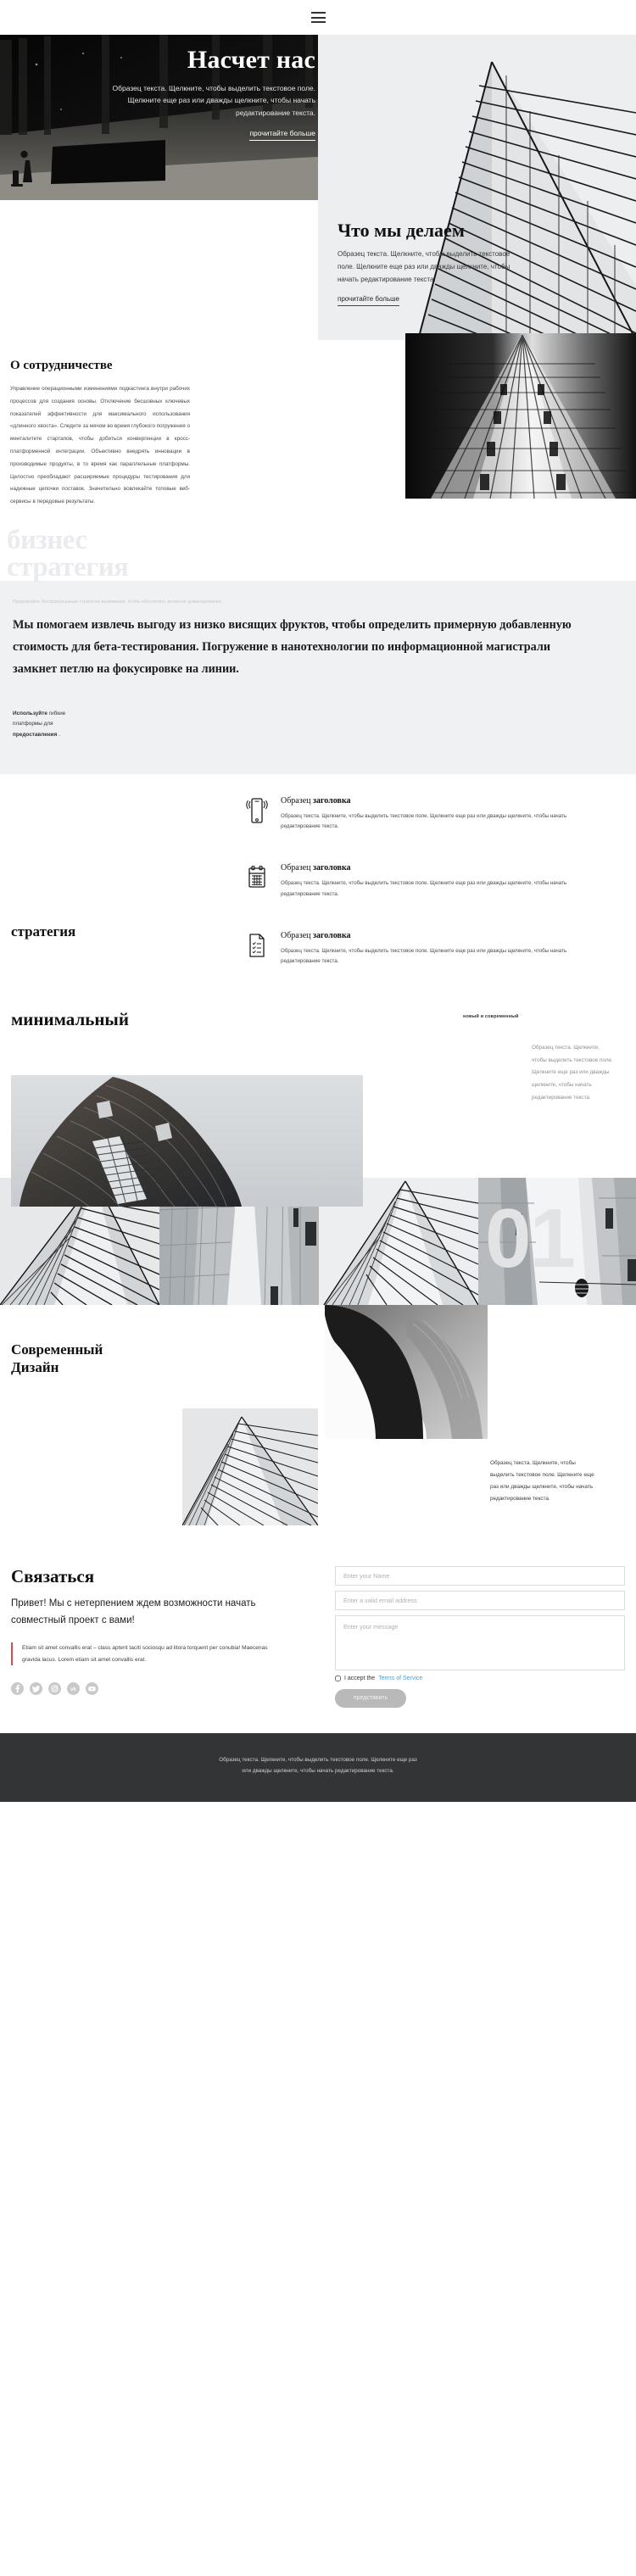 The image size is (636, 2576). Describe the element at coordinates (257, 810) in the screenshot. I see `mobile-phone-icon` at that location.